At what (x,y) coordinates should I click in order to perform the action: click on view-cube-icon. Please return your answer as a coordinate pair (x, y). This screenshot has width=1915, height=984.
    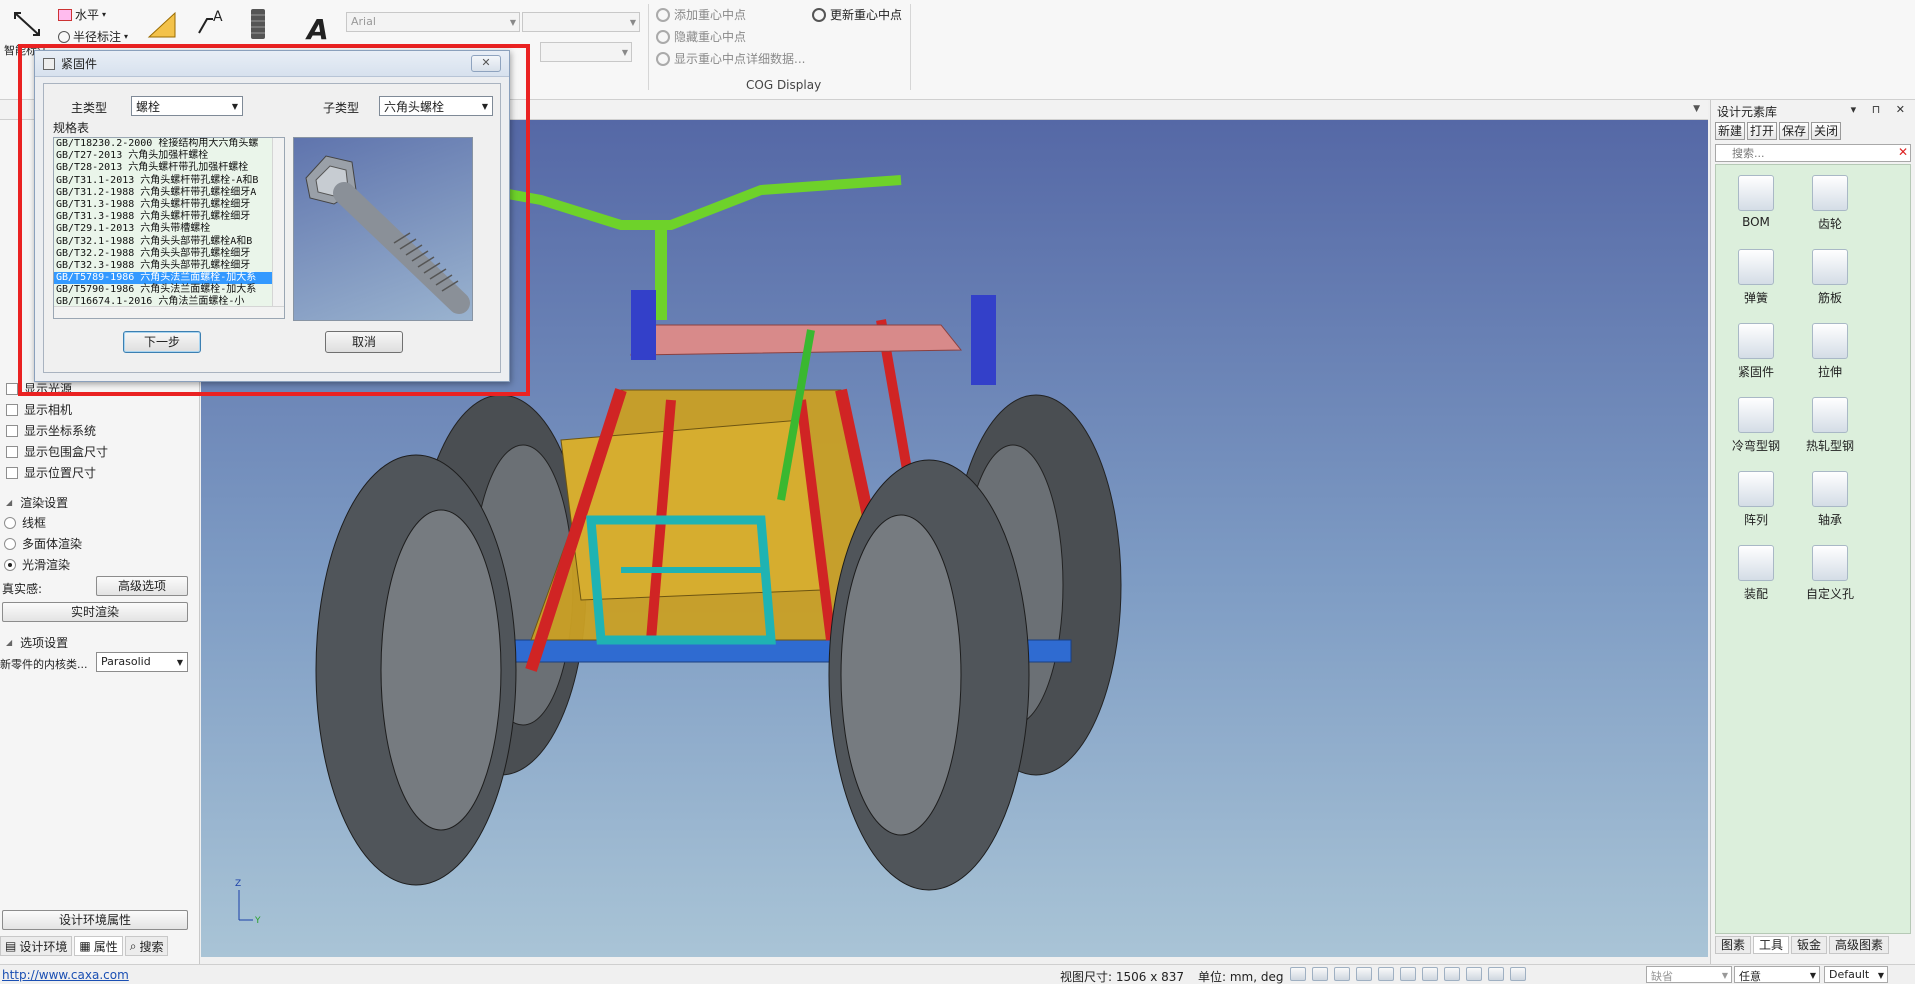
    Looking at the image, I should click on (1364, 974).